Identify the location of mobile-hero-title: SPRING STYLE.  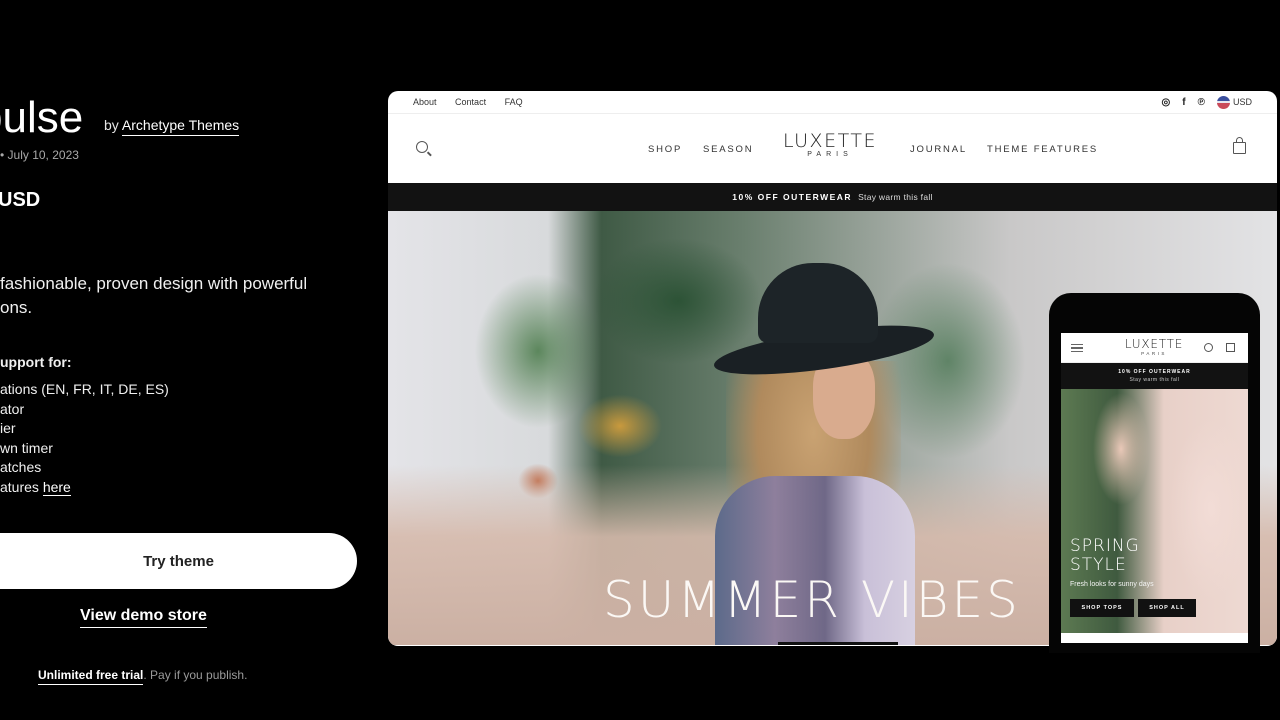
(1105, 556).